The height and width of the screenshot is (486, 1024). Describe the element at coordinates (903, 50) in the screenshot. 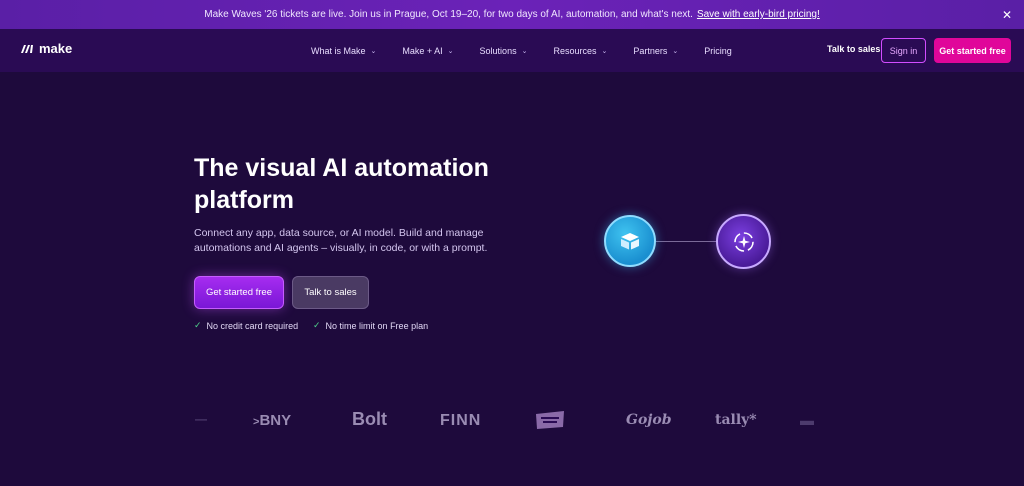

I see `sign-in-button: Sign in` at that location.